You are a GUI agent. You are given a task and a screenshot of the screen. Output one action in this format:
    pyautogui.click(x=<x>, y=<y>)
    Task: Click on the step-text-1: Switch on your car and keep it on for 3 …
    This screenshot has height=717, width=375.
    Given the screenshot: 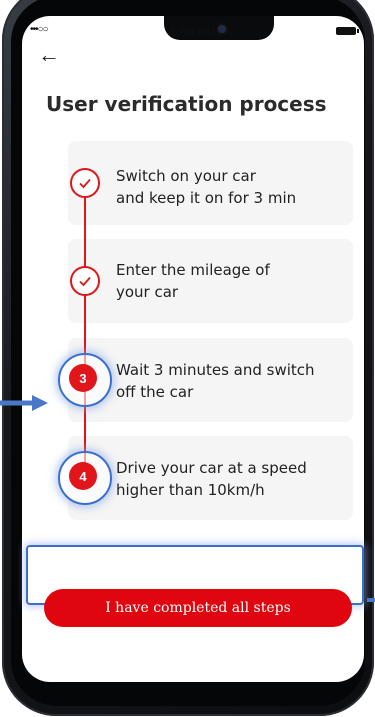 What is the action you would take?
    pyautogui.click(x=226, y=187)
    